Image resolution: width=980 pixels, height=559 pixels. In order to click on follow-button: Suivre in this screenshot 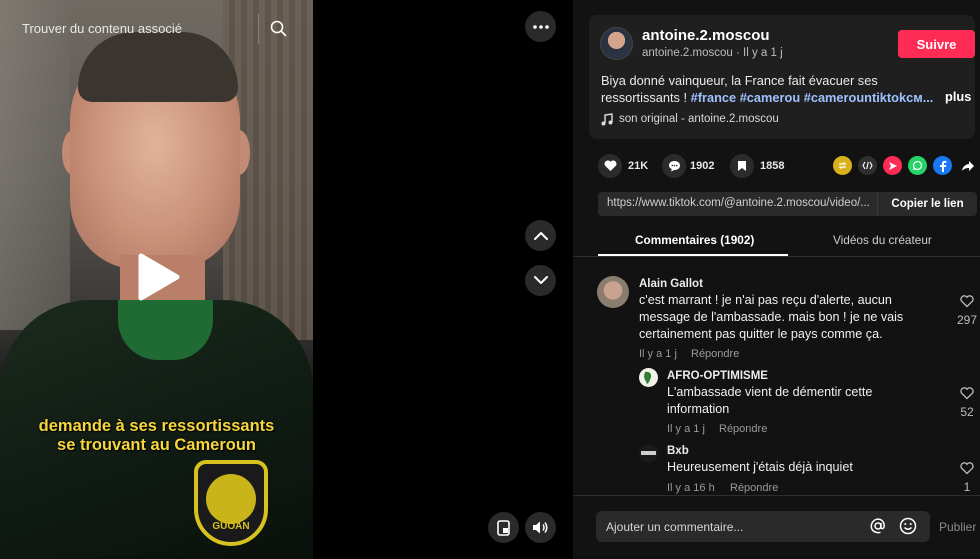, I will do `click(936, 44)`.